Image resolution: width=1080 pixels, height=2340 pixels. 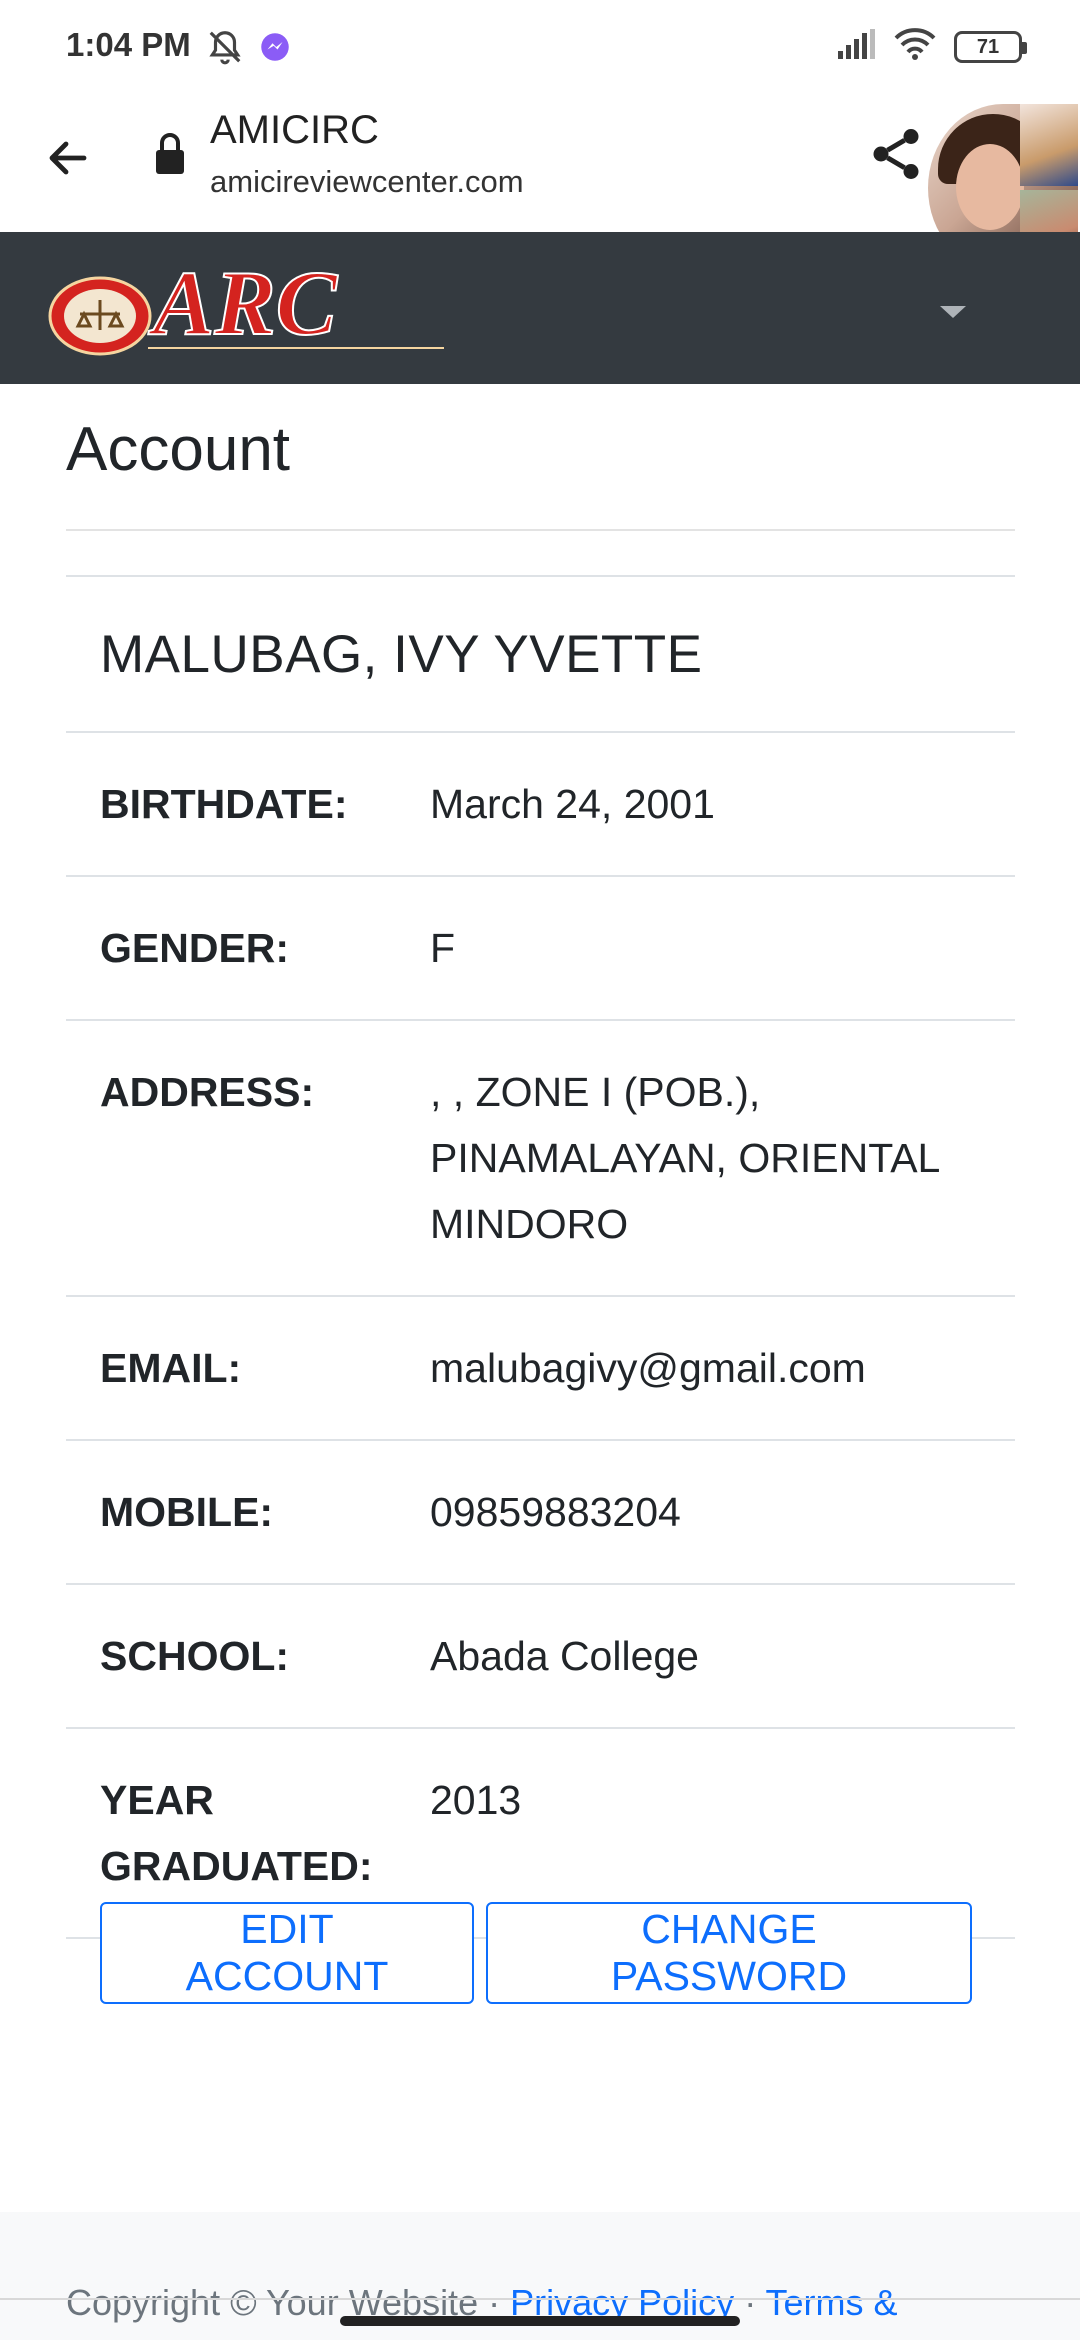 What do you see at coordinates (187, 1512) in the screenshot?
I see `field-label: MOBILE:` at bounding box center [187, 1512].